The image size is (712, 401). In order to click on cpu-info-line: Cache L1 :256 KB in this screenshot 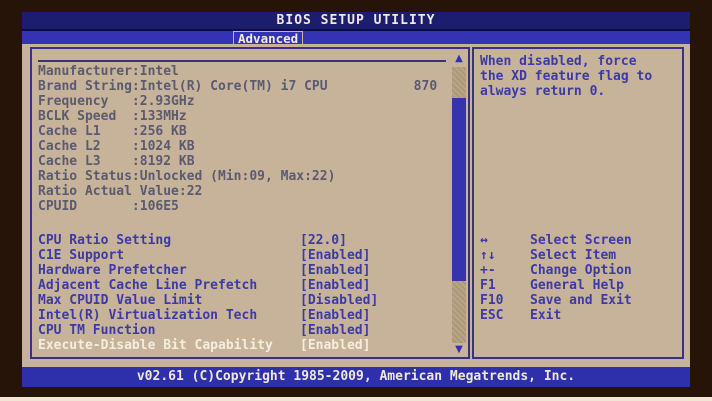, I will do `click(112, 131)`.